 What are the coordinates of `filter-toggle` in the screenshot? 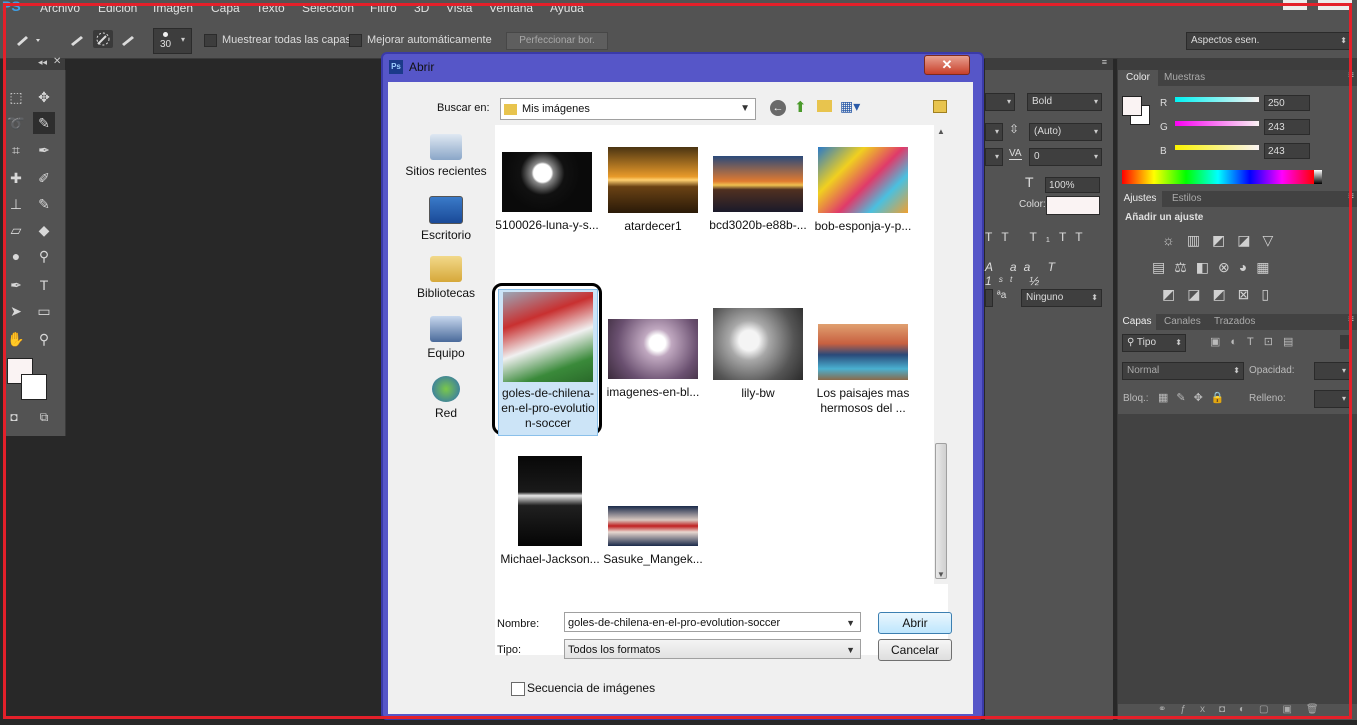 It's located at (1345, 342).